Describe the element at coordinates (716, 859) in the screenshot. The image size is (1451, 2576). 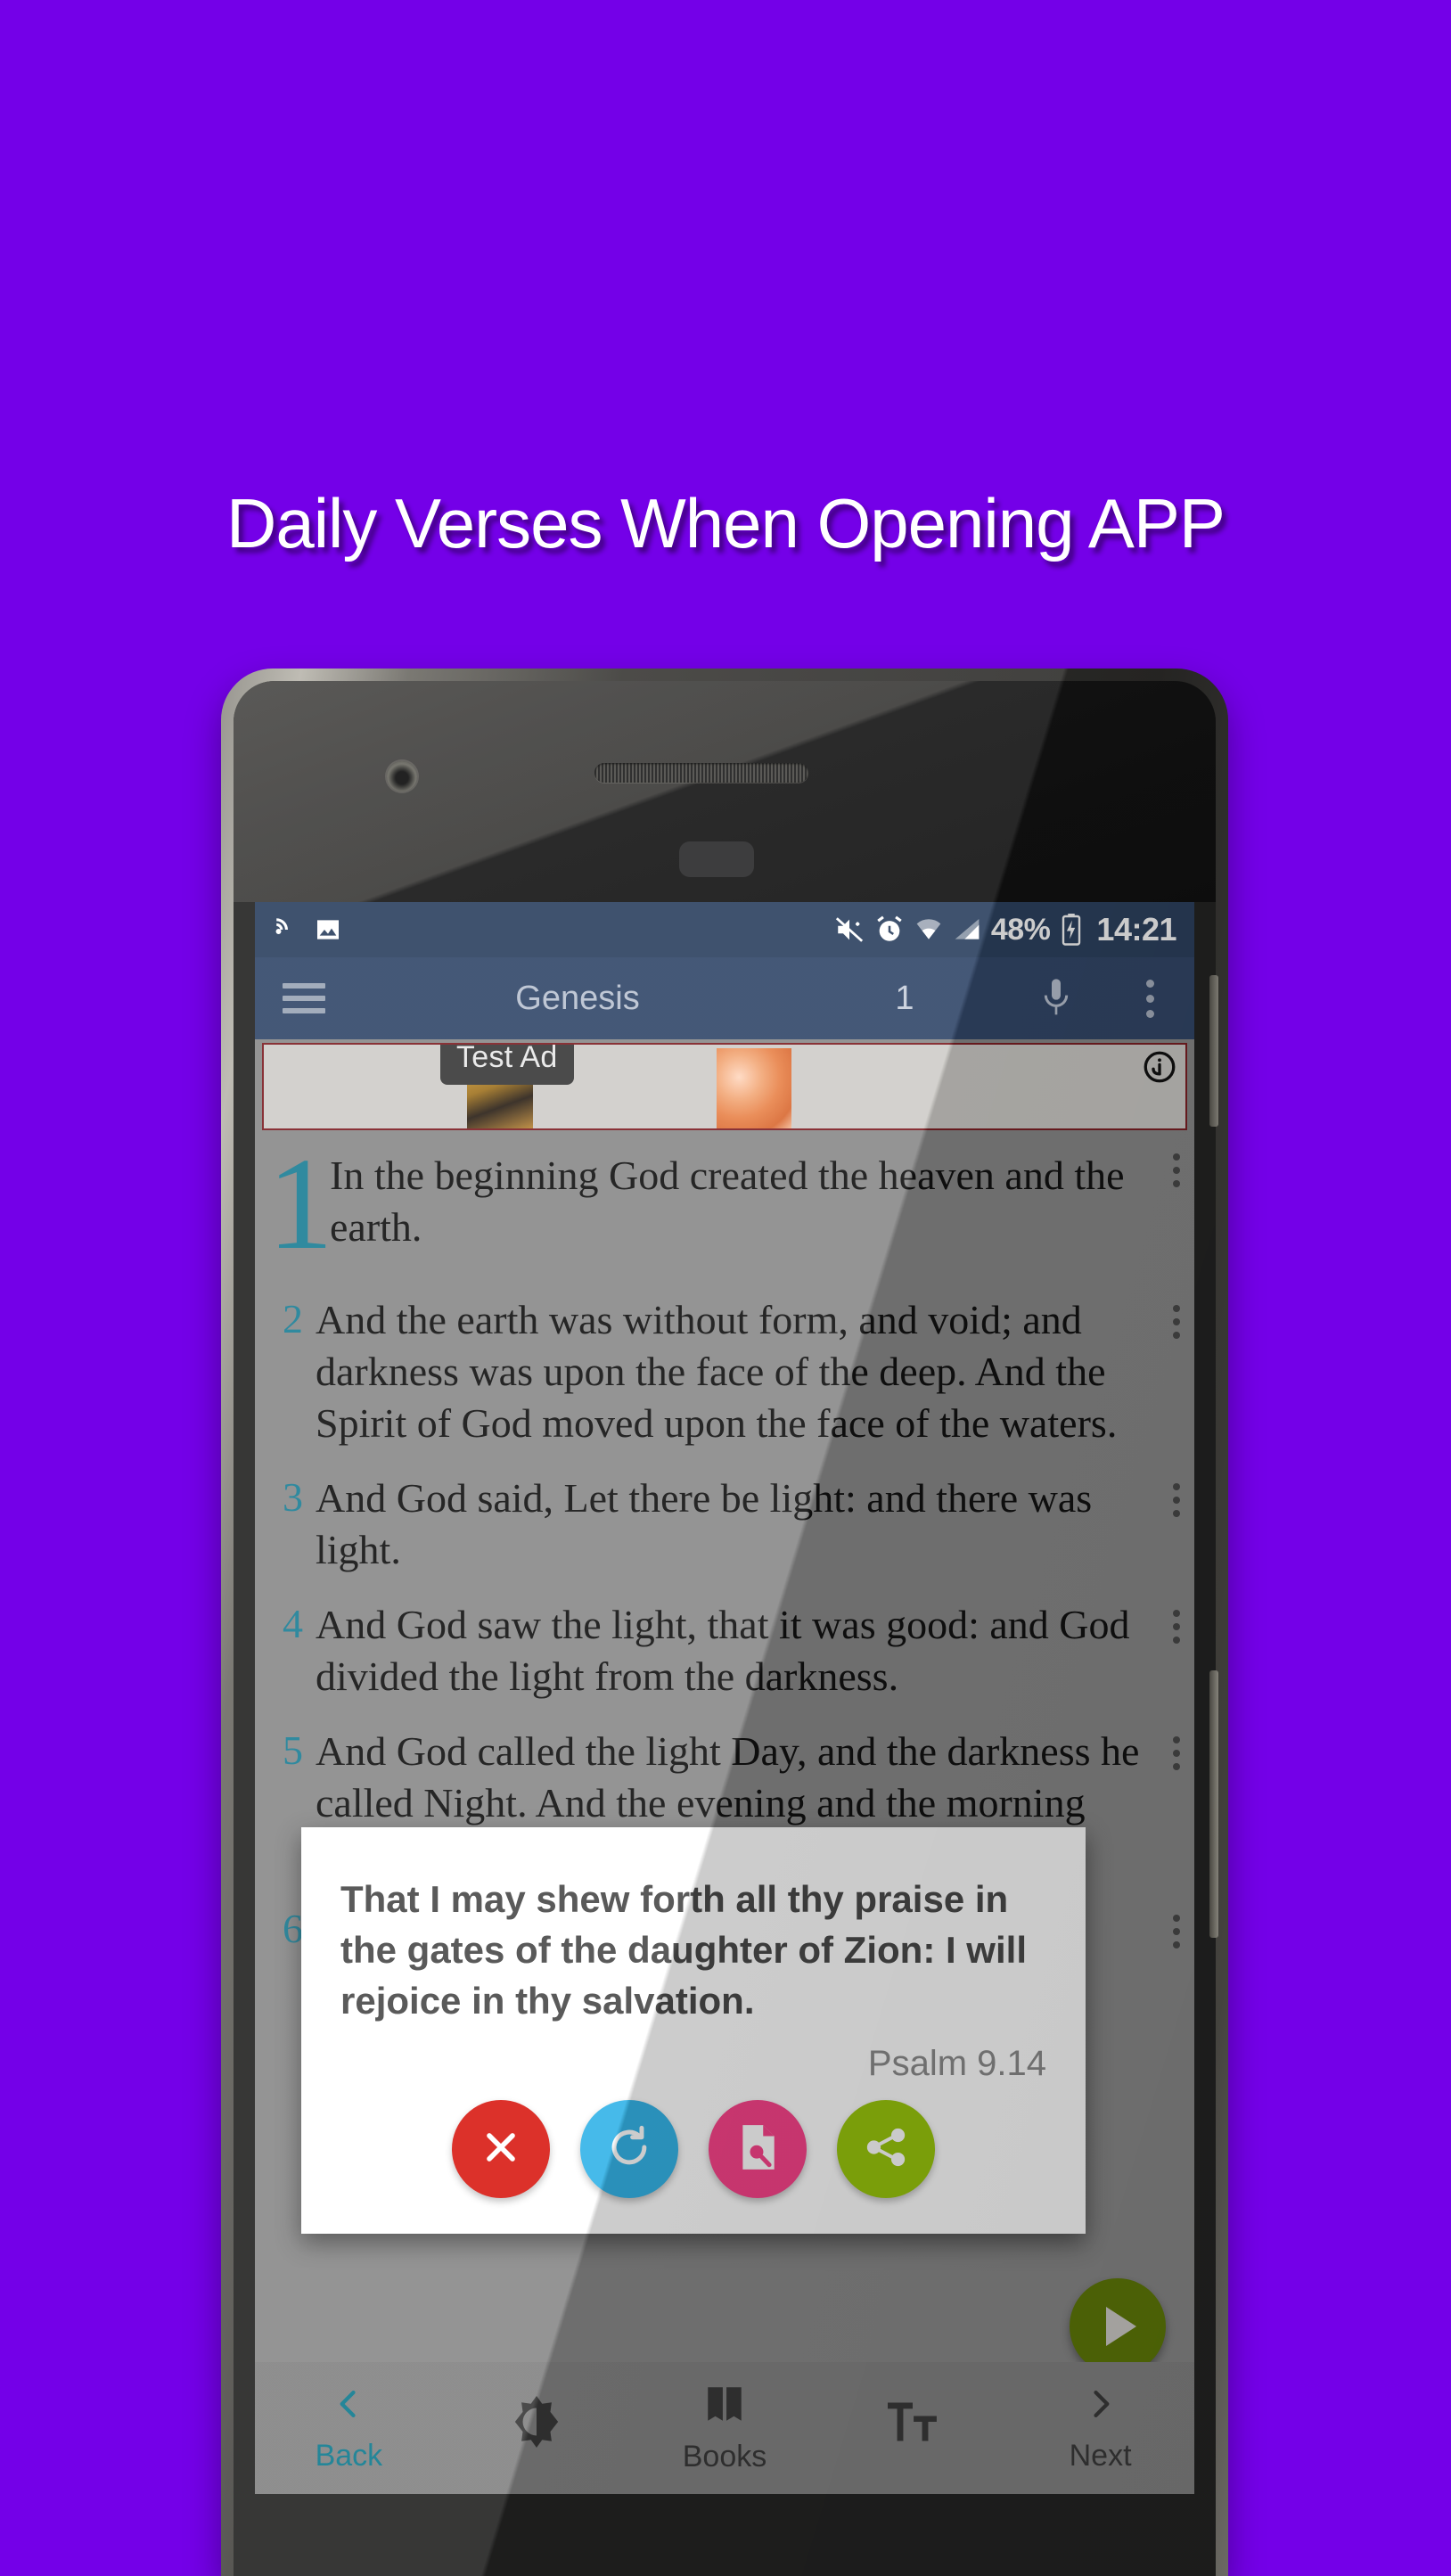
I see `proximity-sensor` at that location.